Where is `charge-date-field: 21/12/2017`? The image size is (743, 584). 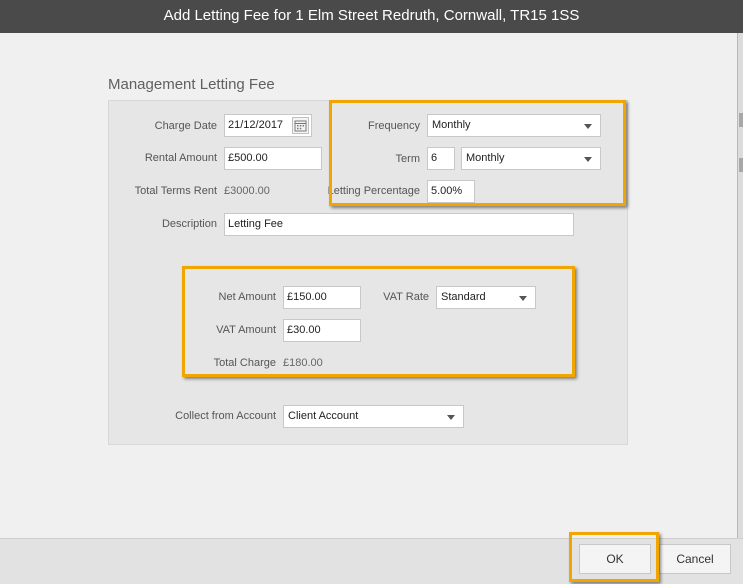 charge-date-field: 21/12/2017 is located at coordinates (268, 125).